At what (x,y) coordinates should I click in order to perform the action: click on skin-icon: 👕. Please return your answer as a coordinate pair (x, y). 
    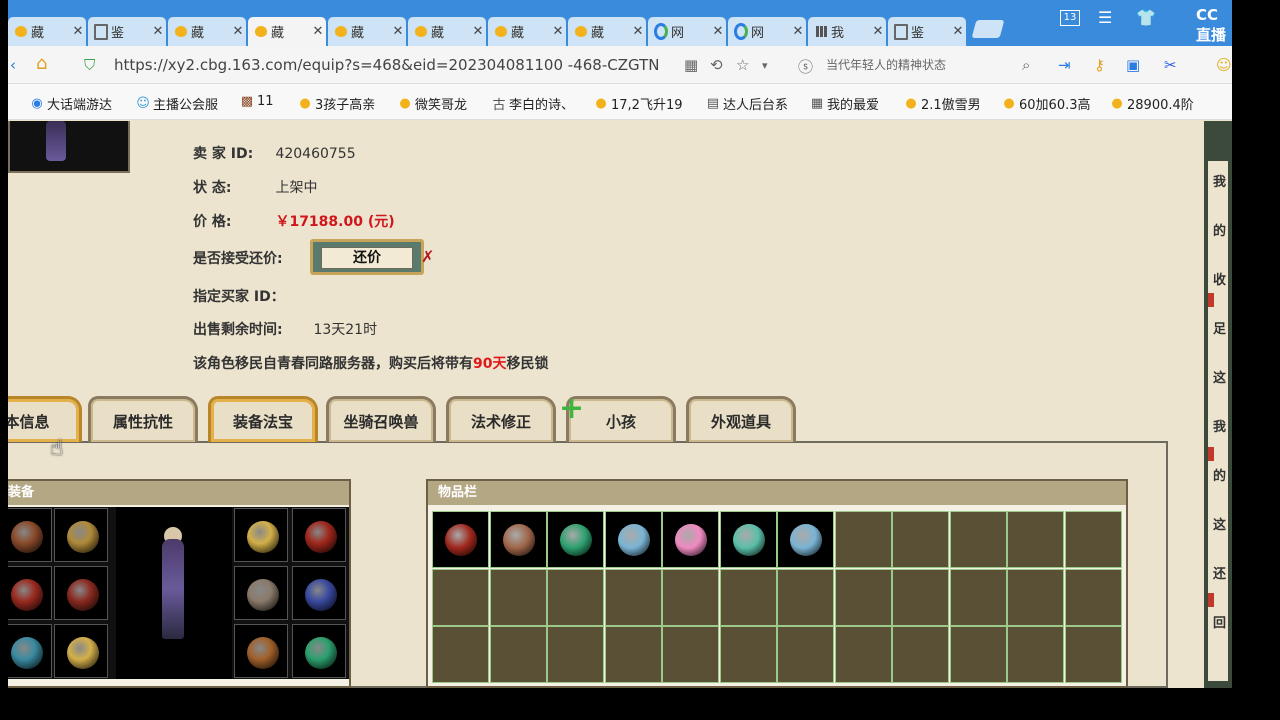
    Looking at the image, I should click on (1146, 17).